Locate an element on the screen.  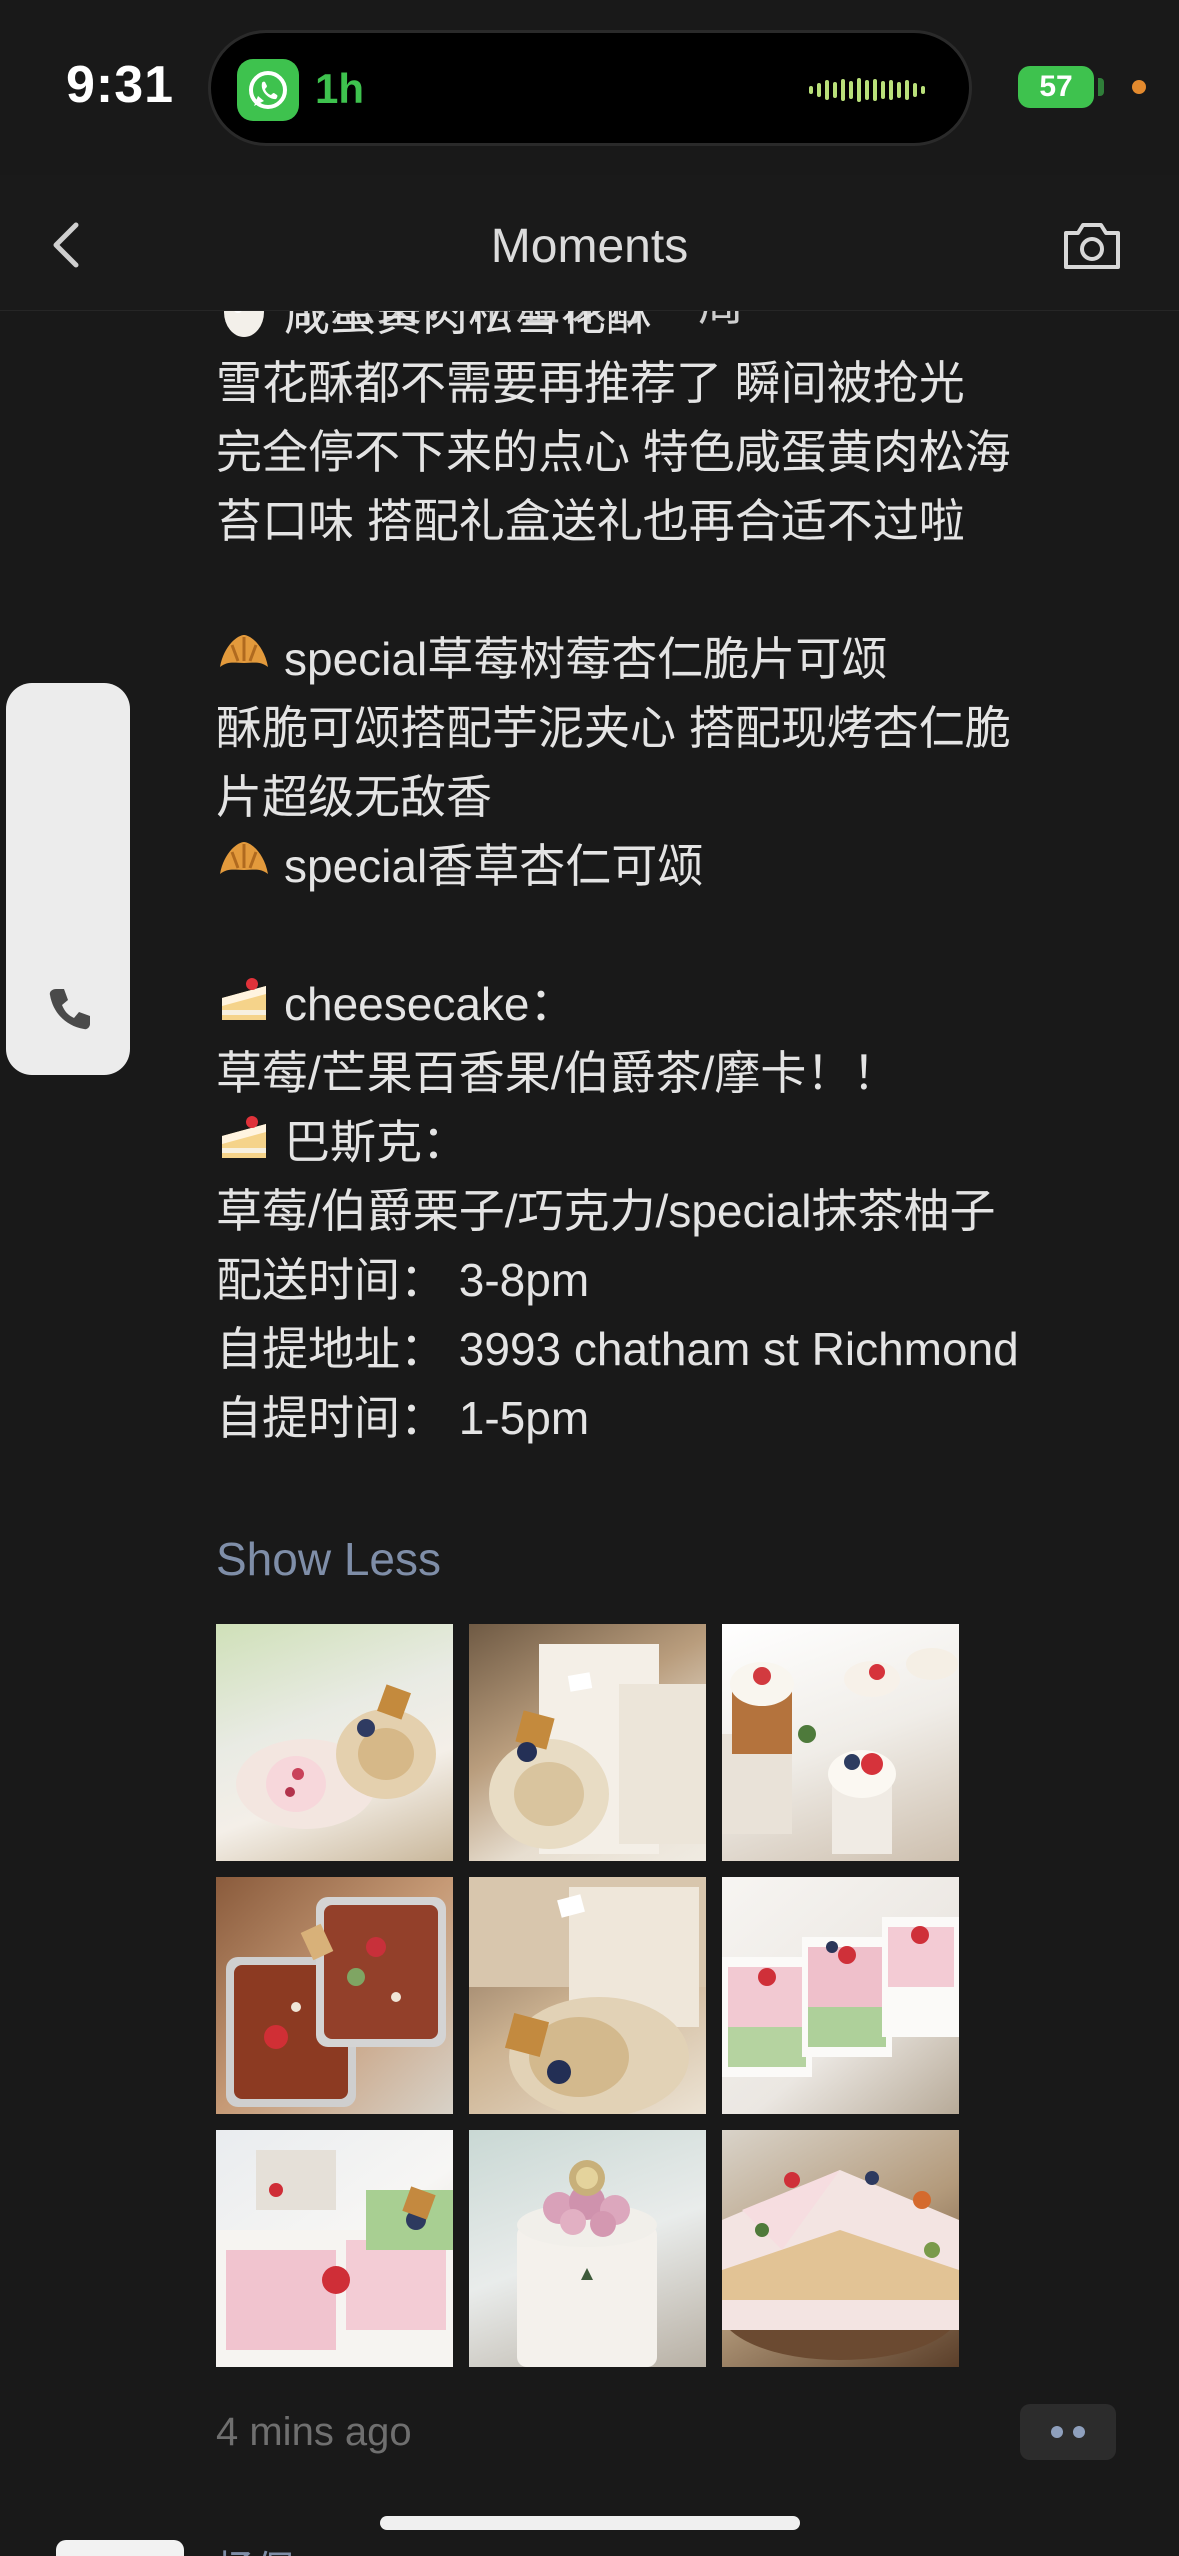
post-text-line: 巴斯克： is located at coordinates (676, 1142).